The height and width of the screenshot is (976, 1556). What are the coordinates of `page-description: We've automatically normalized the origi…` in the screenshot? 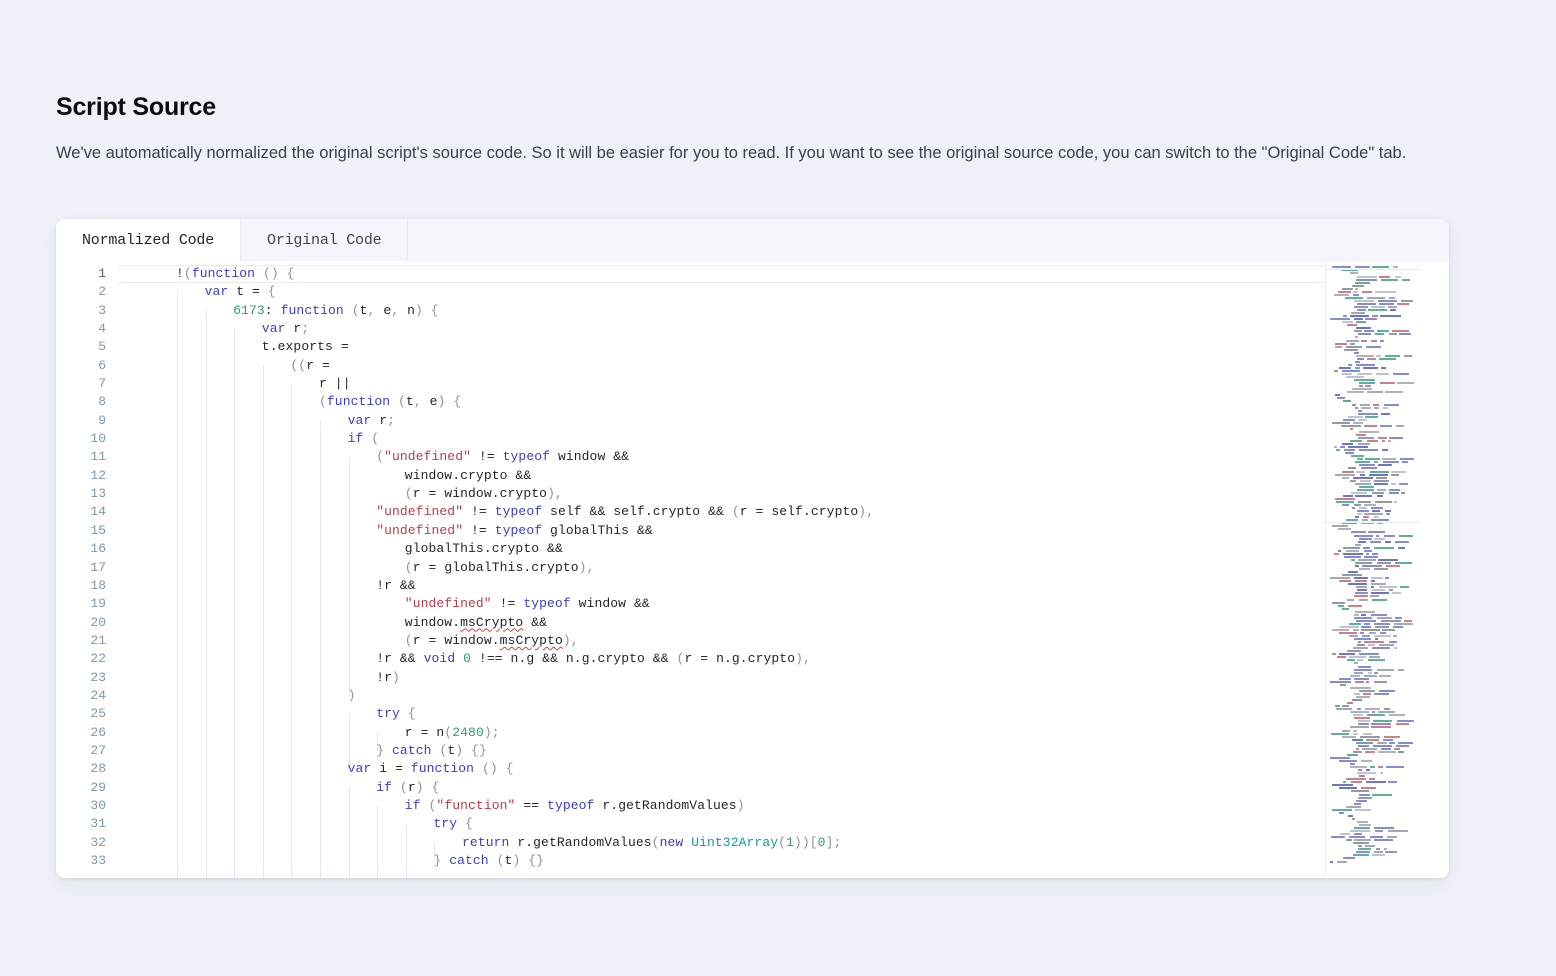 It's located at (731, 153).